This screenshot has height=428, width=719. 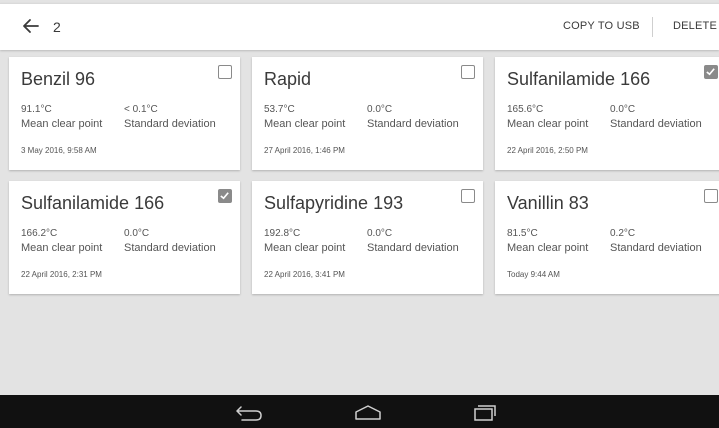 What do you see at coordinates (279, 109) in the screenshot?
I see `mean-clear-point-value: 53.7°C` at bounding box center [279, 109].